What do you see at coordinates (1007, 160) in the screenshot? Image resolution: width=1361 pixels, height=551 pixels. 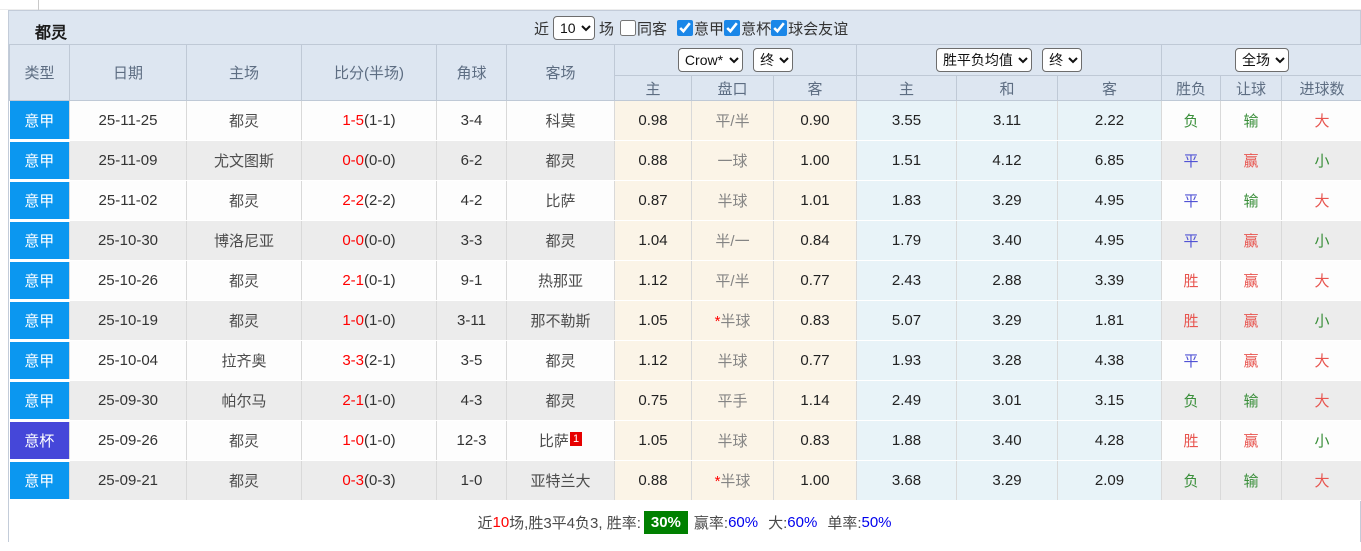 I see `avg-draw-cell: 4.12` at bounding box center [1007, 160].